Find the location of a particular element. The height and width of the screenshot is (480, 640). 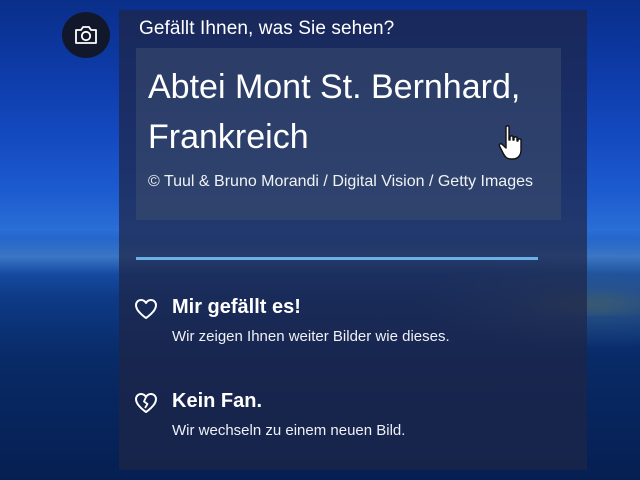

image-title-line2: Frankreich is located at coordinates (228, 137).